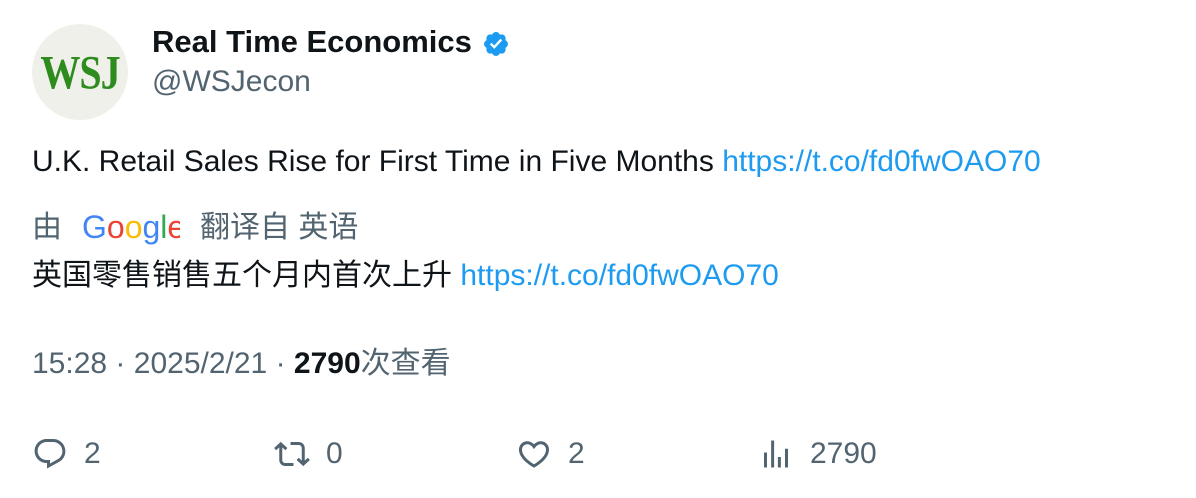 The width and height of the screenshot is (1196, 498). Describe the element at coordinates (776, 454) in the screenshot. I see `analytics-icon` at that location.